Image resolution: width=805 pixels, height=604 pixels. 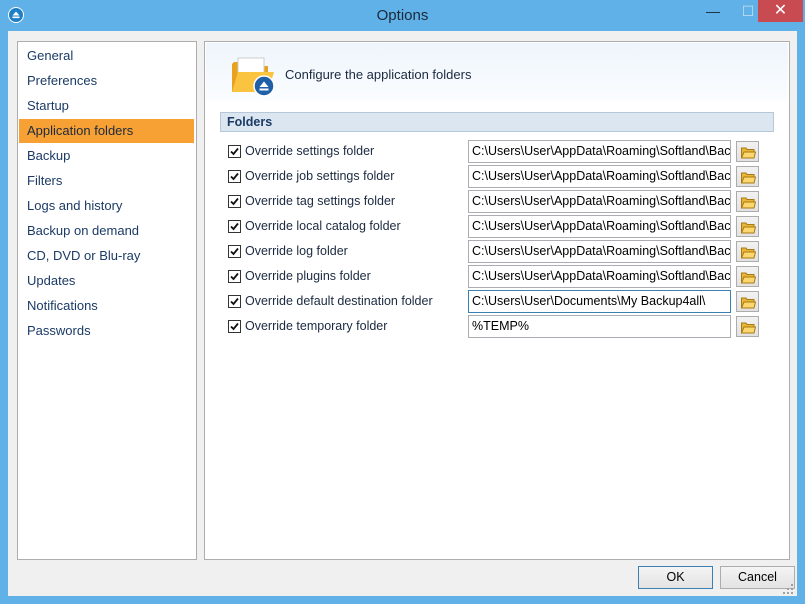 What do you see at coordinates (106, 256) in the screenshot?
I see `sidebar-item-cd-dvd-or-blu-ray: CD, DVD or Blu-ray` at bounding box center [106, 256].